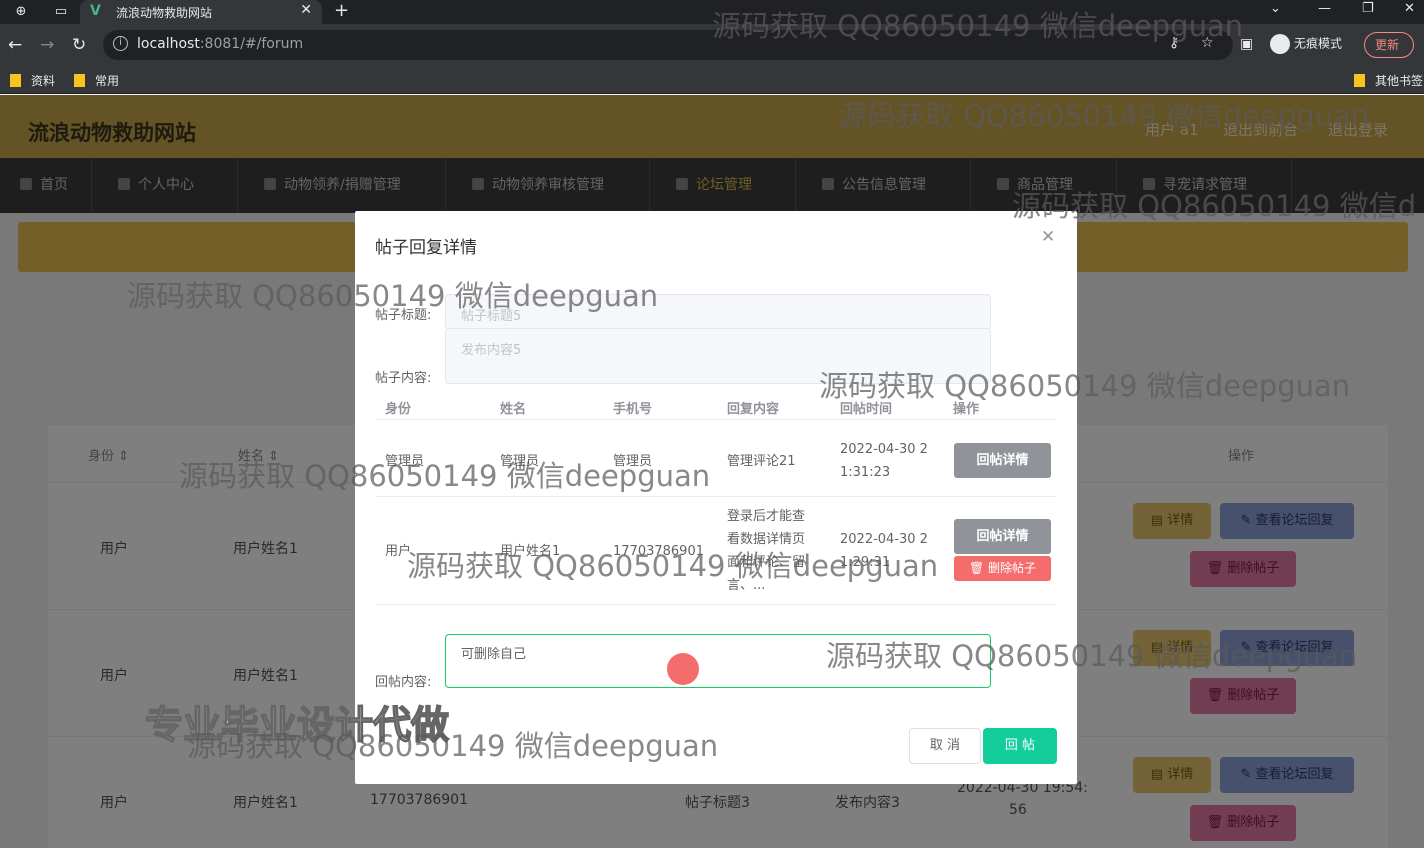  I want to click on forward-icon: →, so click(47, 45).